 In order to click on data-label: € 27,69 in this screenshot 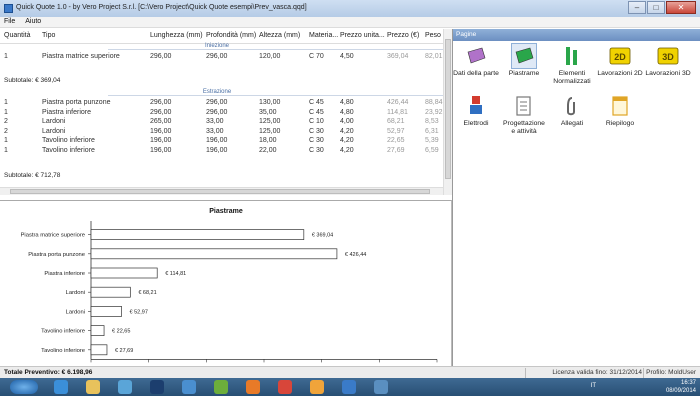, I will do `click(124, 351)`.